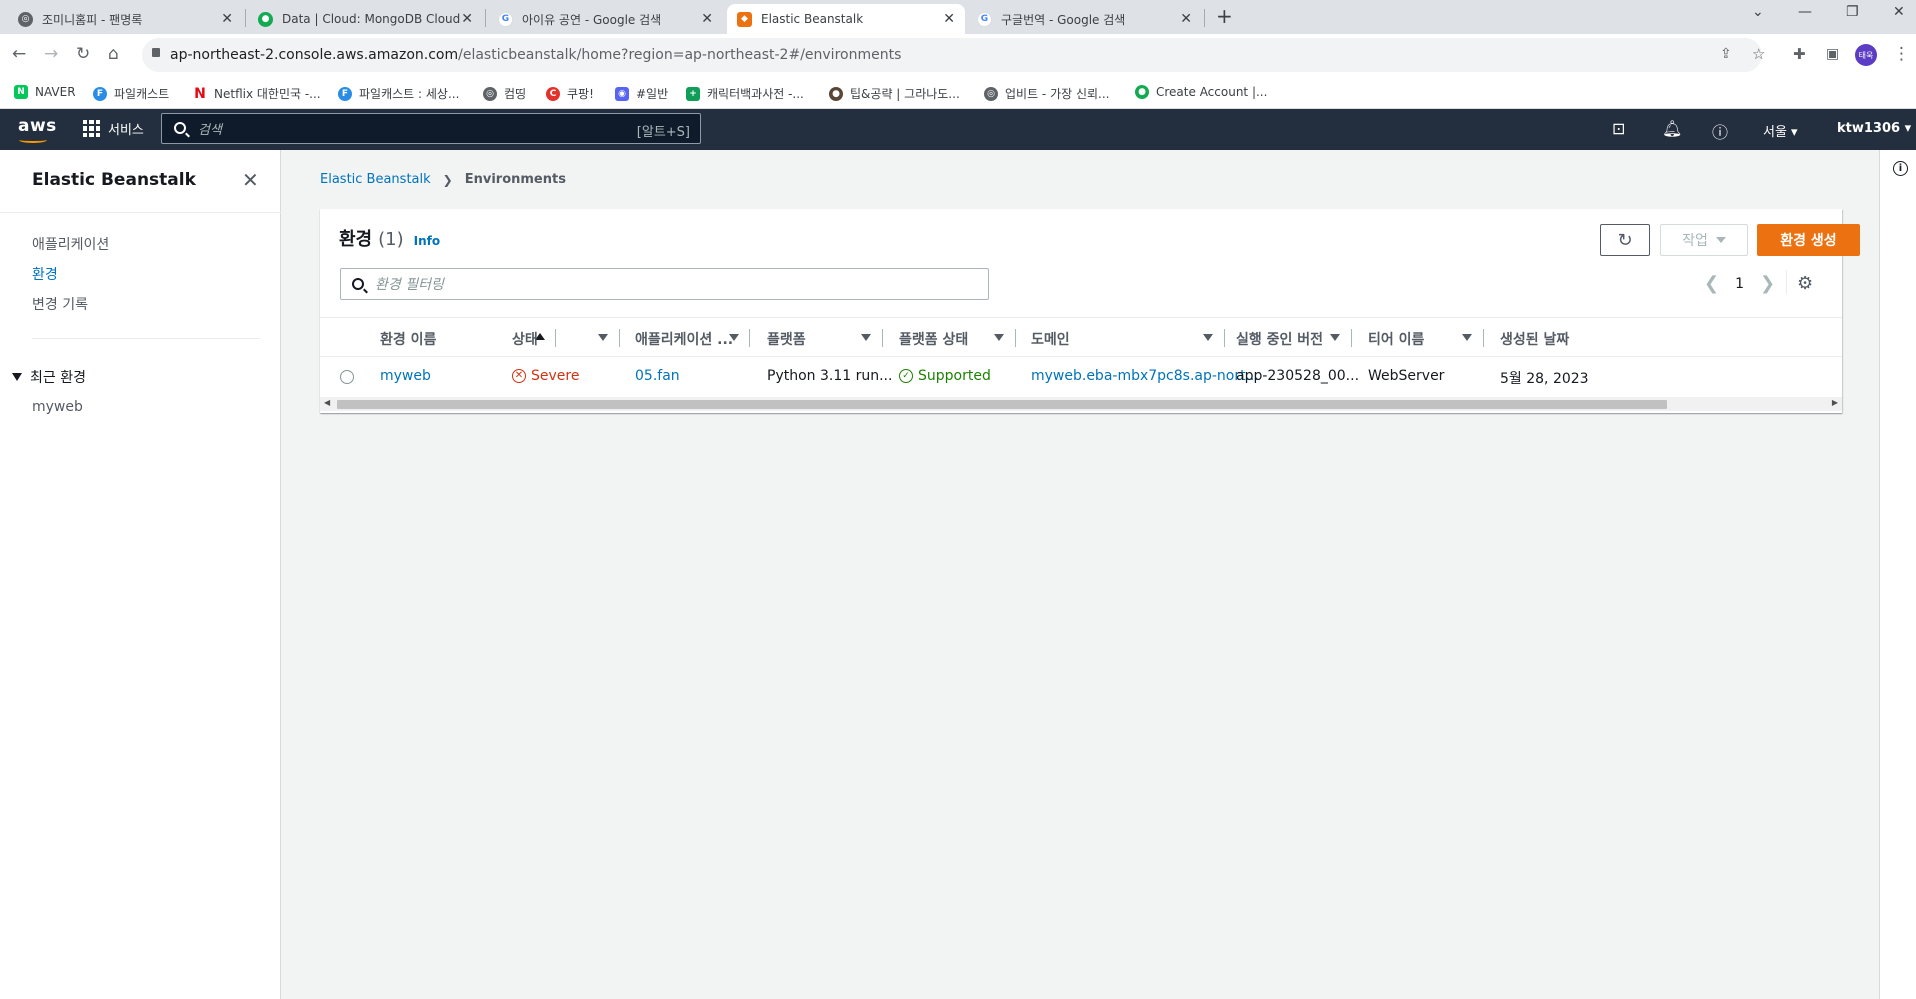 The width and height of the screenshot is (1916, 999). Describe the element at coordinates (570, 93) in the screenshot. I see `bookmark-item: C 쿠팡!` at that location.